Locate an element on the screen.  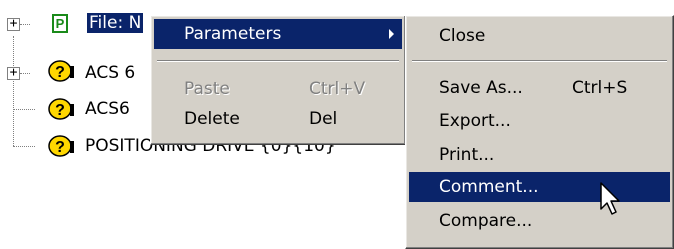
p-file-icon: P is located at coordinates (60, 23).